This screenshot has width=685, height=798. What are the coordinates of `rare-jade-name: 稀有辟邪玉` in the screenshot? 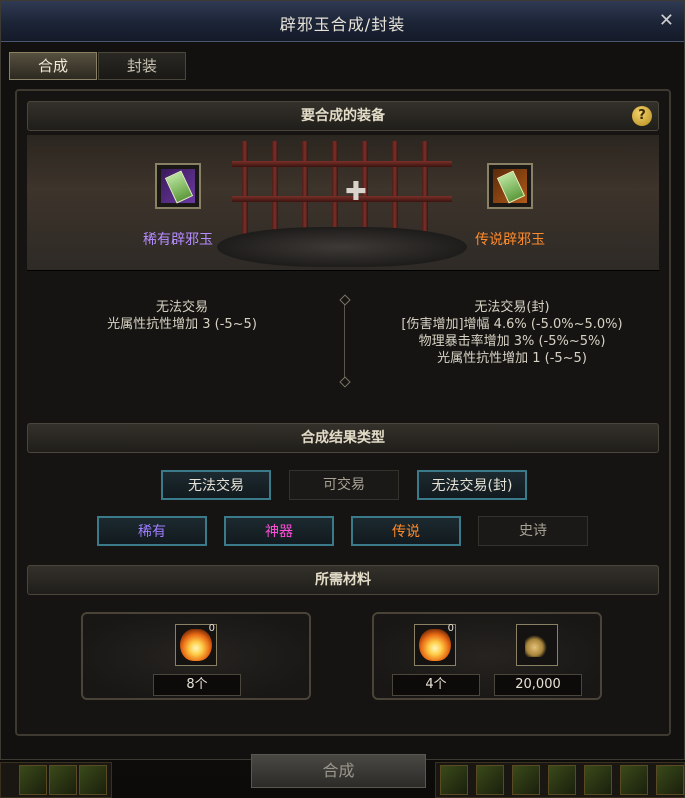 It's located at (178, 240).